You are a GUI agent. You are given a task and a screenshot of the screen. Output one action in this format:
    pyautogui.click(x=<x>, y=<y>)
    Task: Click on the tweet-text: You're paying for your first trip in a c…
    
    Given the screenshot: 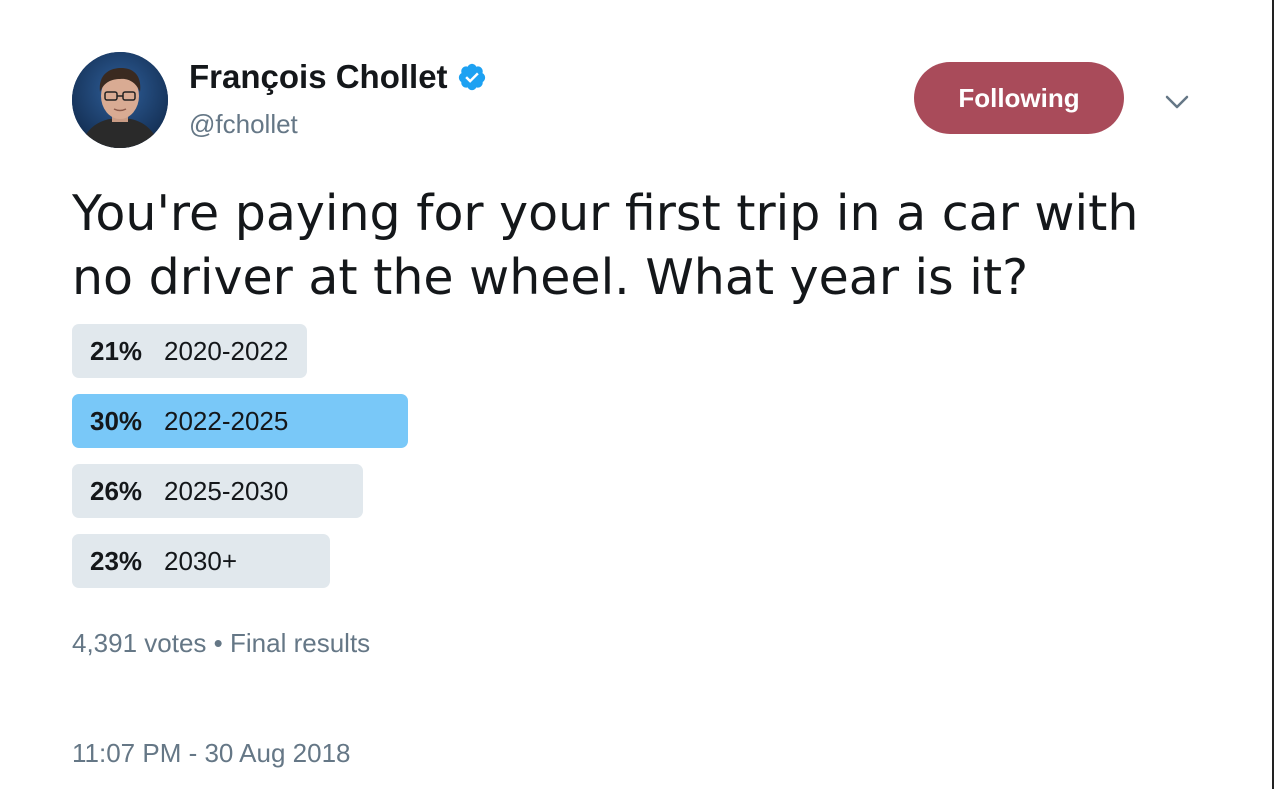 What is the action you would take?
    pyautogui.click(x=642, y=246)
    